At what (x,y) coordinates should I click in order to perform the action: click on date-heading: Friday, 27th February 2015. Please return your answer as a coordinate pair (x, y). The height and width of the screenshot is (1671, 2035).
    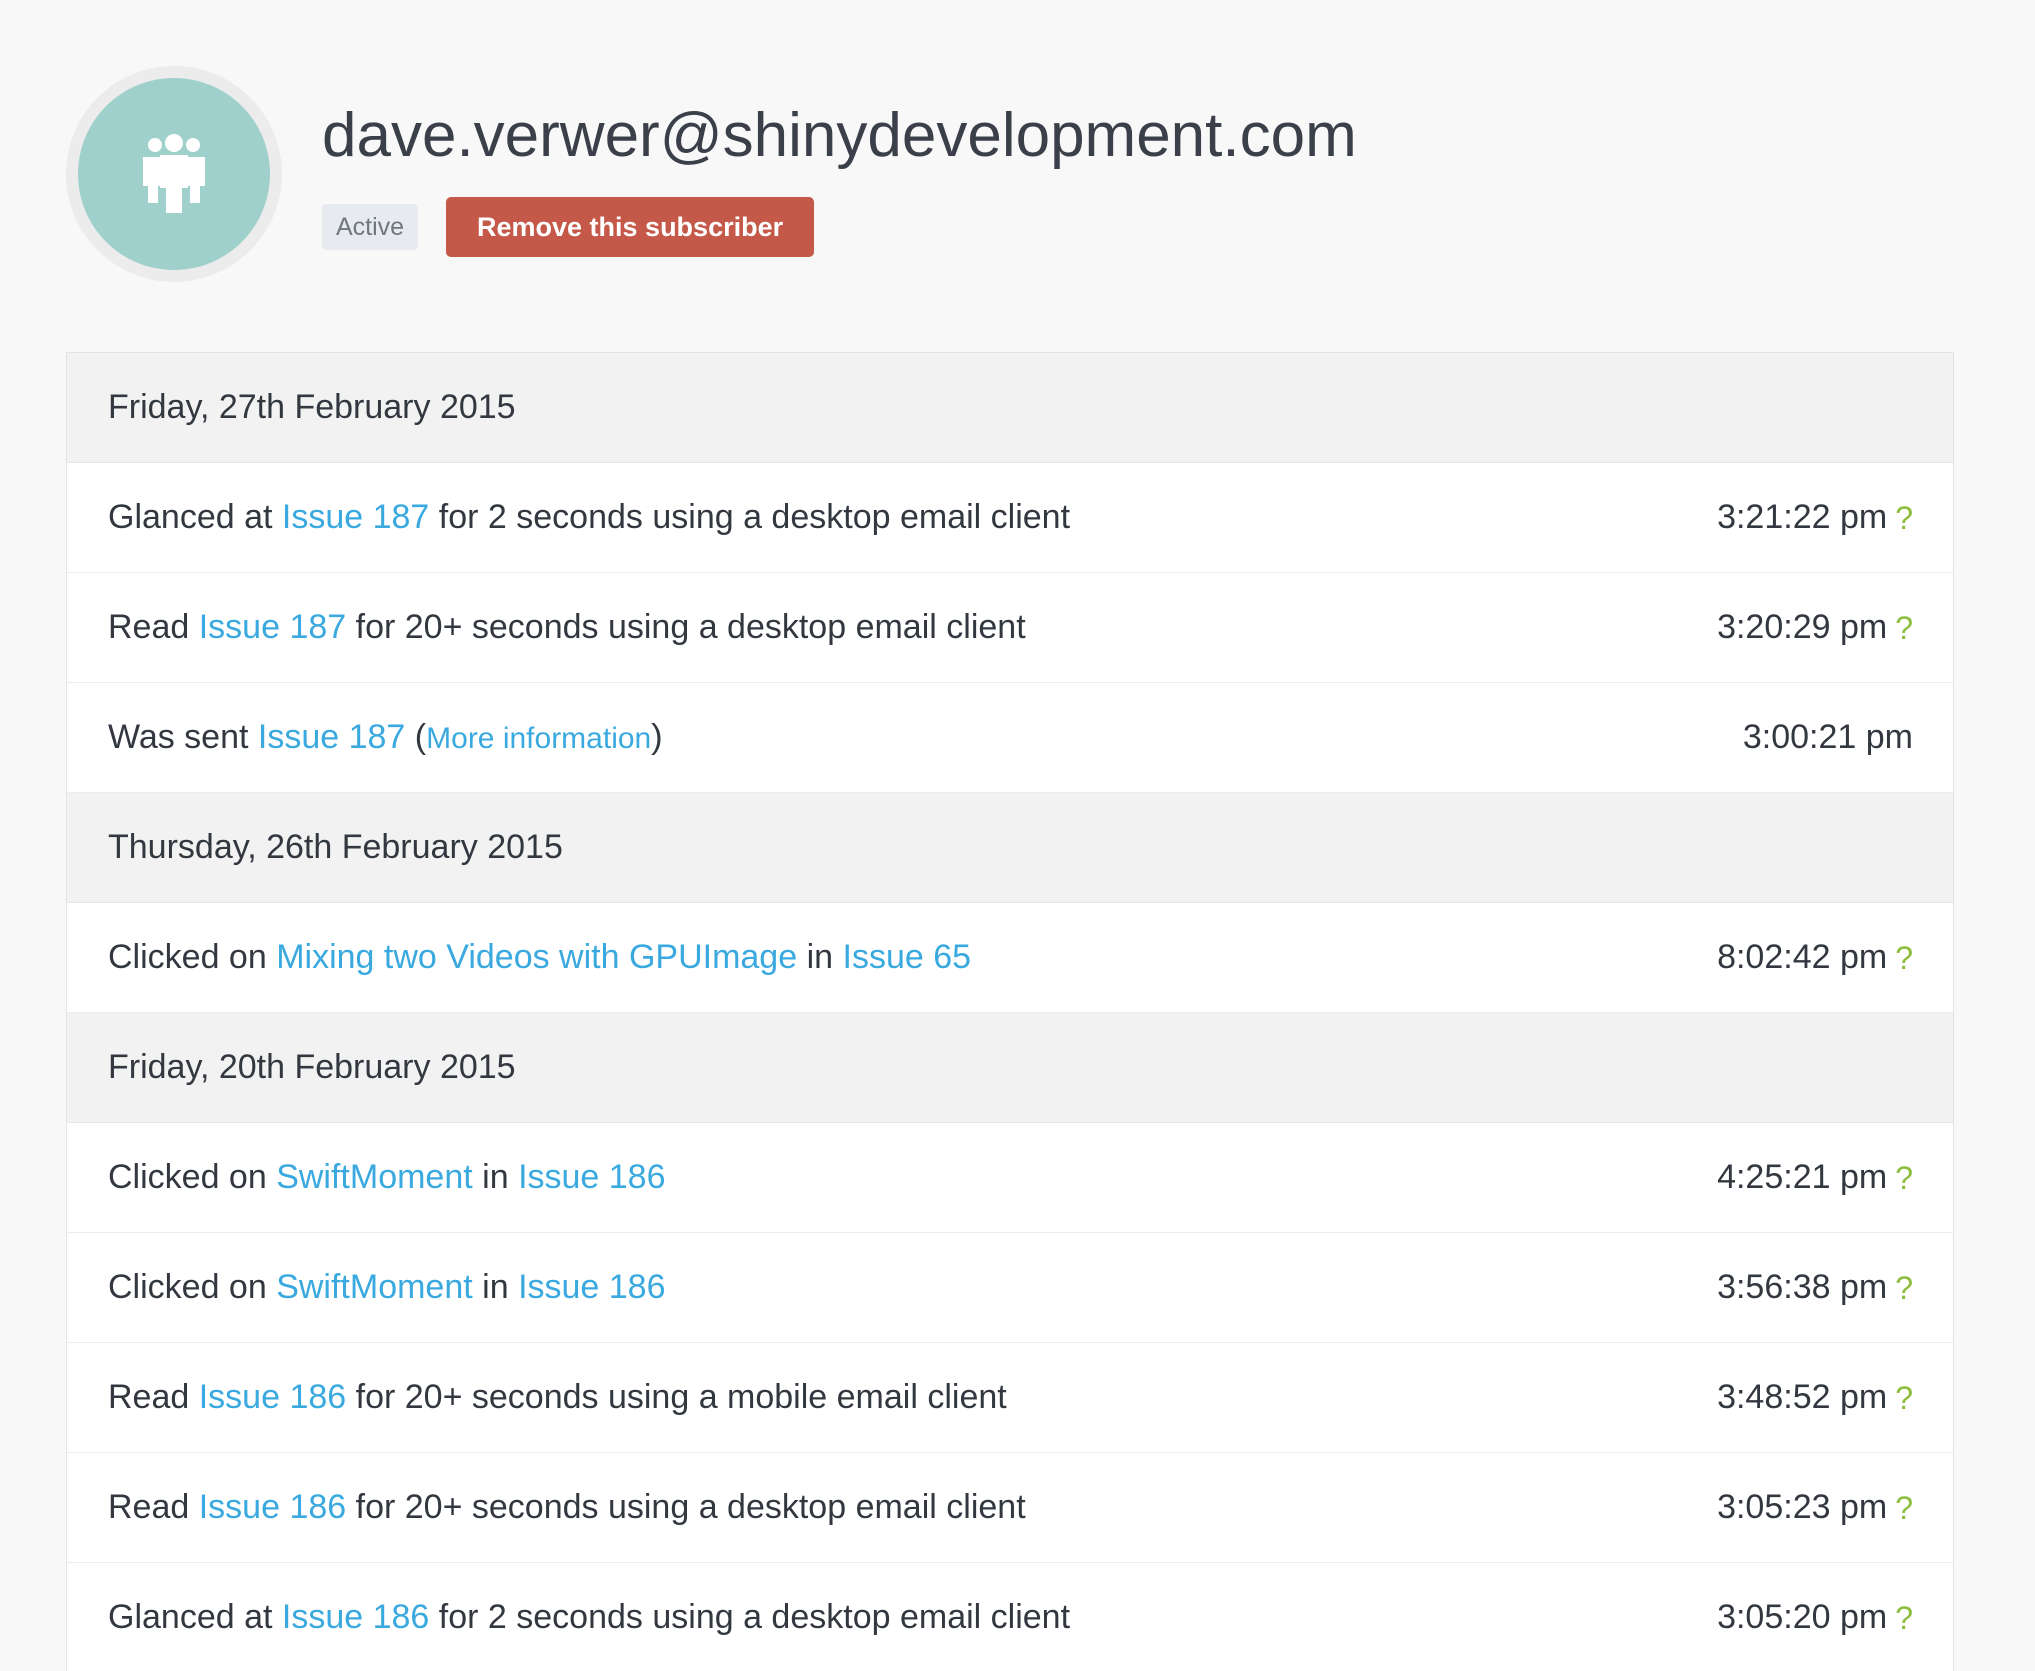
    Looking at the image, I should click on (1010, 408).